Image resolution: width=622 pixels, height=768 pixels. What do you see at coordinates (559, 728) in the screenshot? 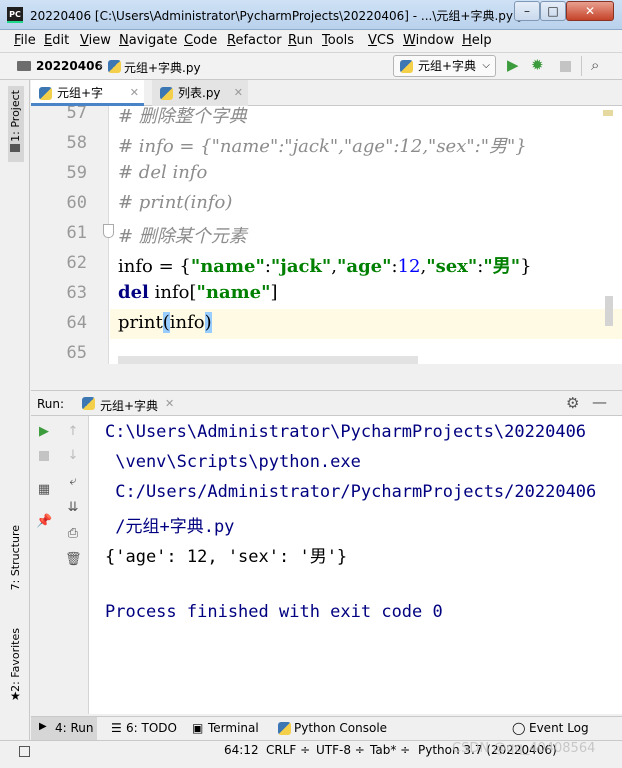
I see `event-log-button: Event Log` at bounding box center [559, 728].